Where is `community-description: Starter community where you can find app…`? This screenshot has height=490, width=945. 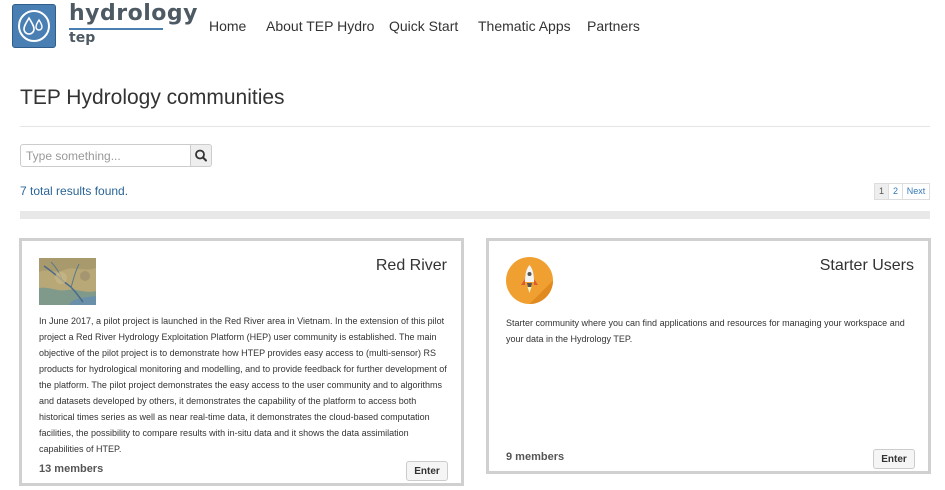 community-description: Starter community where you can find app… is located at coordinates (705, 331).